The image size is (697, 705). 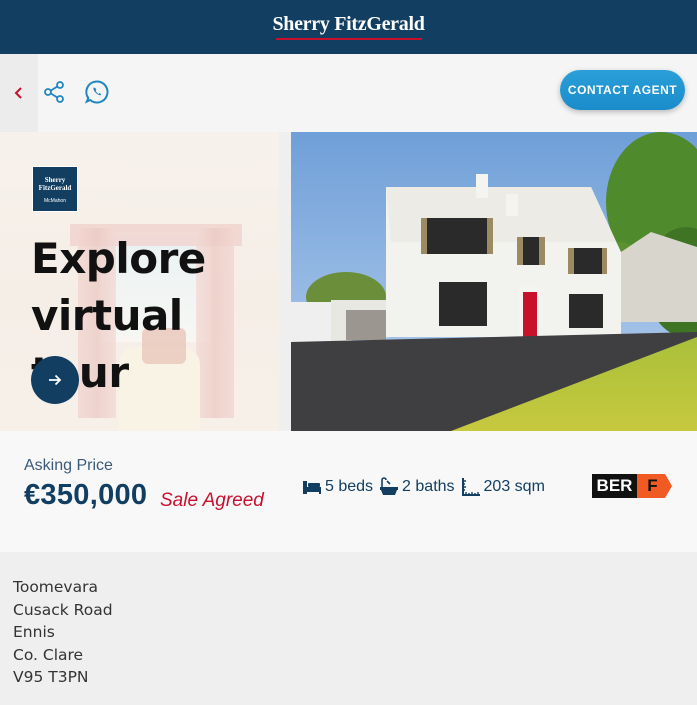 I want to click on address-line: Cusack Road, so click(x=63, y=609).